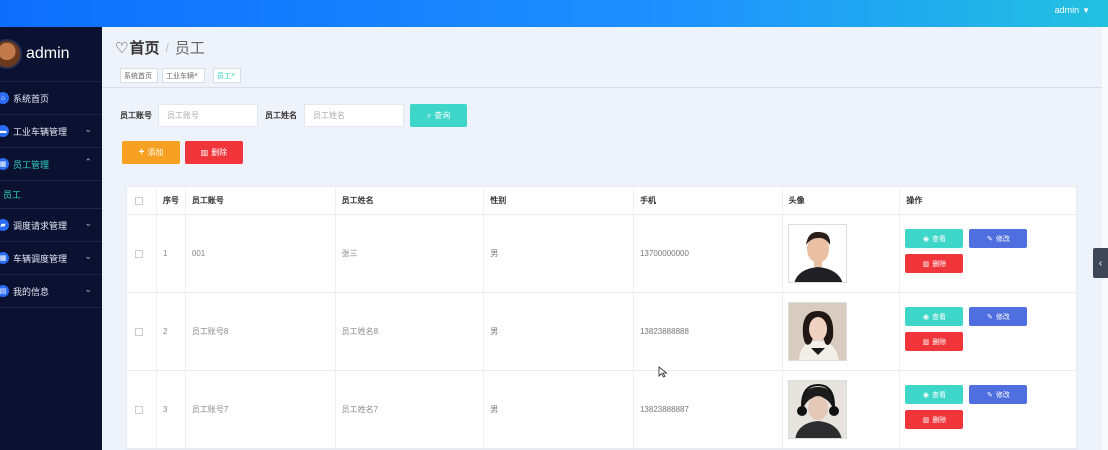  I want to click on table-row: 1 001 张三 男 13700000000 ◉ 查看 ✎ 修改 ▥ 删除, so click(601, 254).